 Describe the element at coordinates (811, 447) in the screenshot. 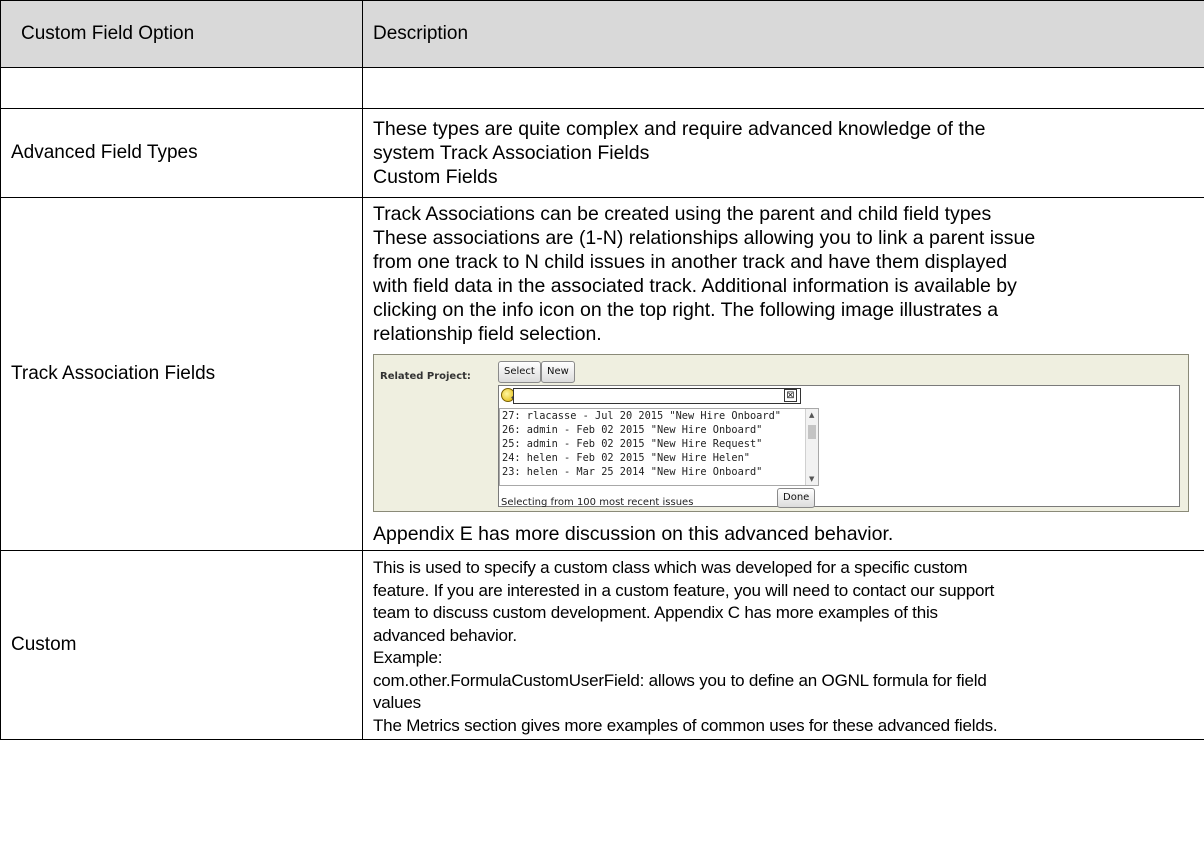

I see `list-scrollbar: ▲ ▼` at that location.